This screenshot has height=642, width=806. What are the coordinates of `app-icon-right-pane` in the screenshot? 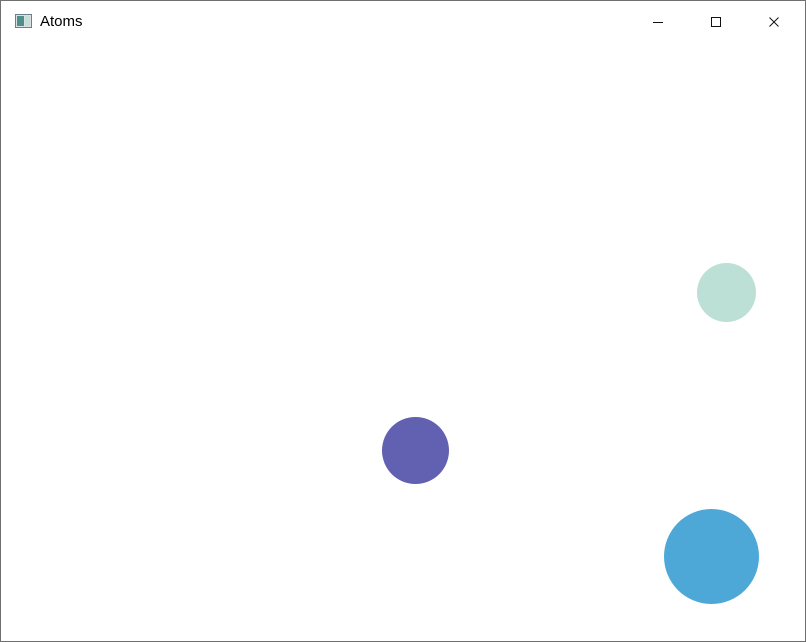 It's located at (27, 21).